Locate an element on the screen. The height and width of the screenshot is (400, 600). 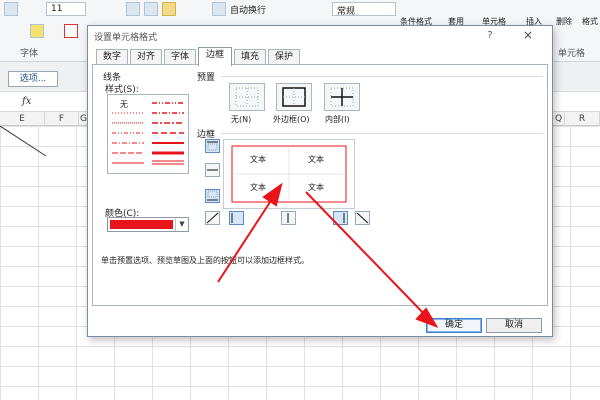
font-size-value: 11 is located at coordinates (57, 9).